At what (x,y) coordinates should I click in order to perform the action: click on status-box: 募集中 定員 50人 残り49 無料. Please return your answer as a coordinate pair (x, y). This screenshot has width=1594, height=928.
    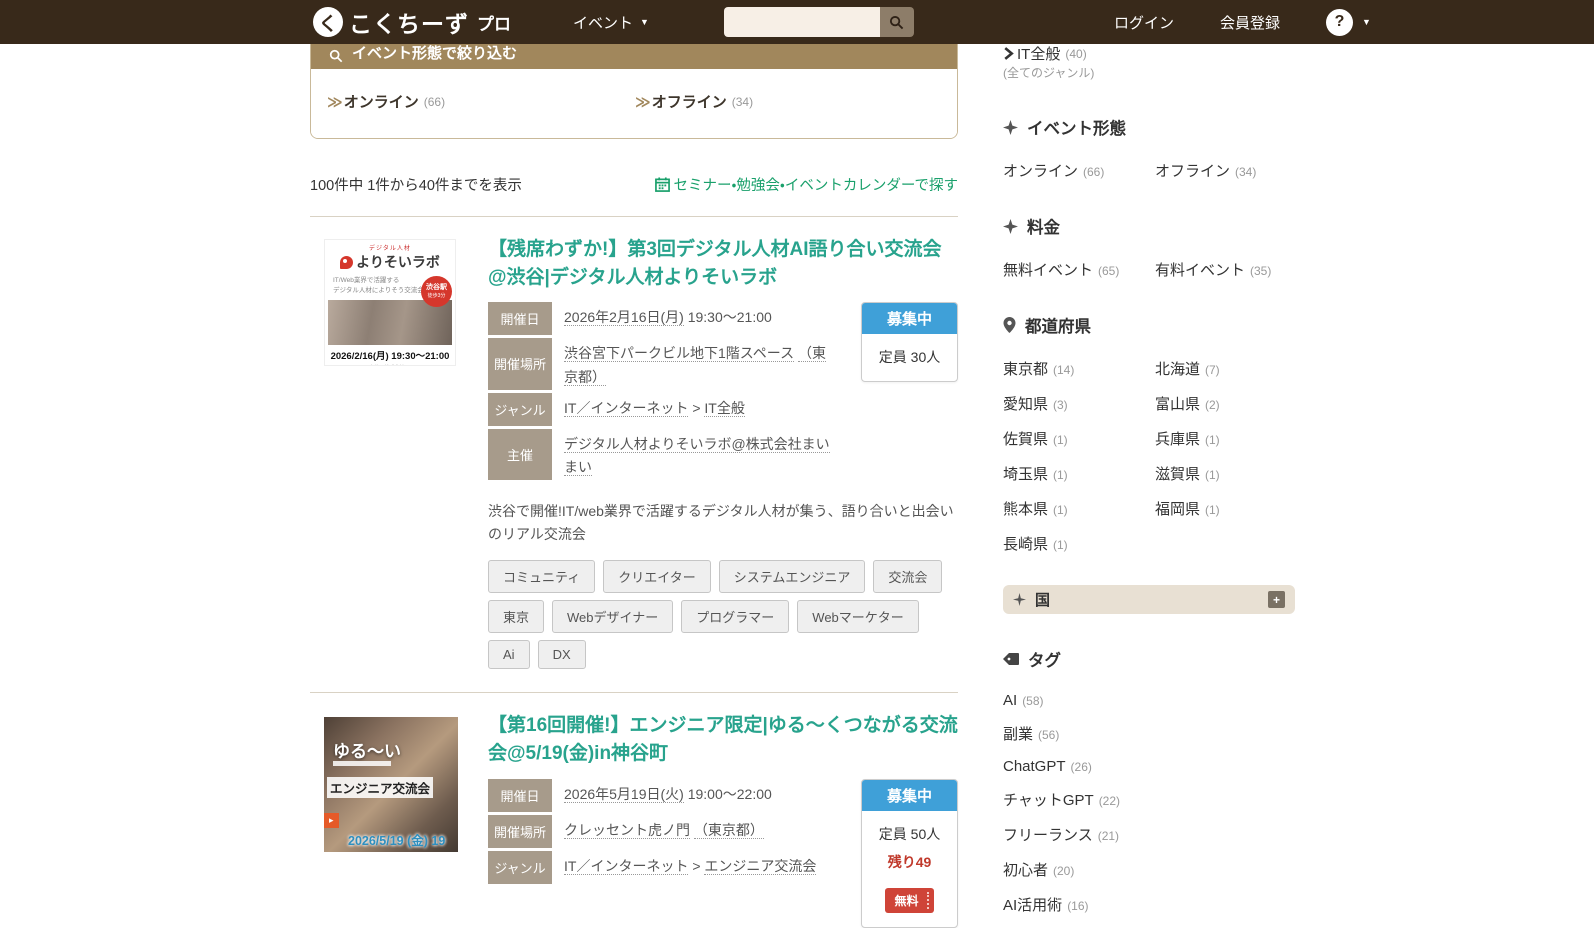
    Looking at the image, I should click on (909, 853).